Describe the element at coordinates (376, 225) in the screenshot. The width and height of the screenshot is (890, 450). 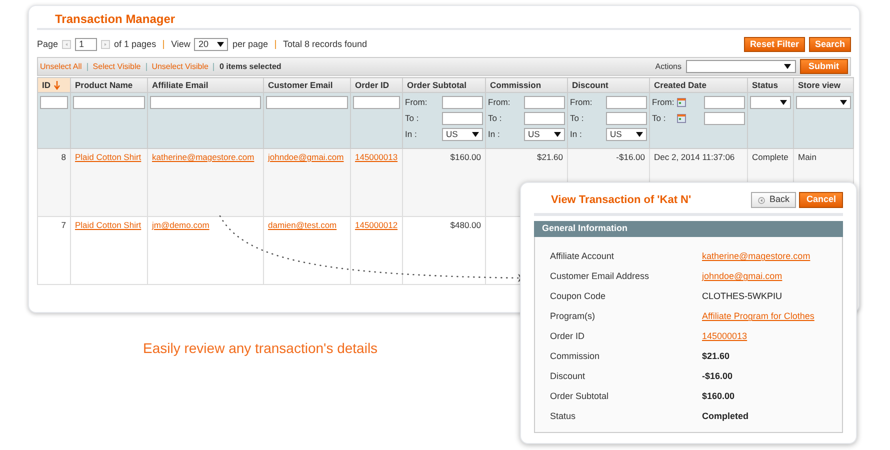
I see `table-link: 145000012` at that location.